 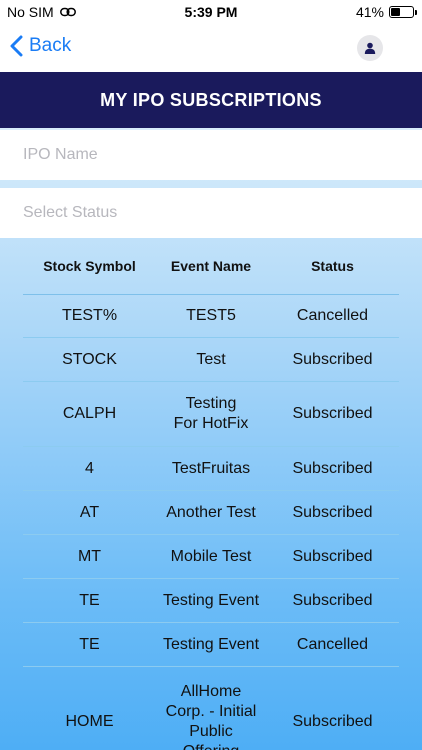 I want to click on table-row: MT Mobile Test Subscribed, so click(x=211, y=557).